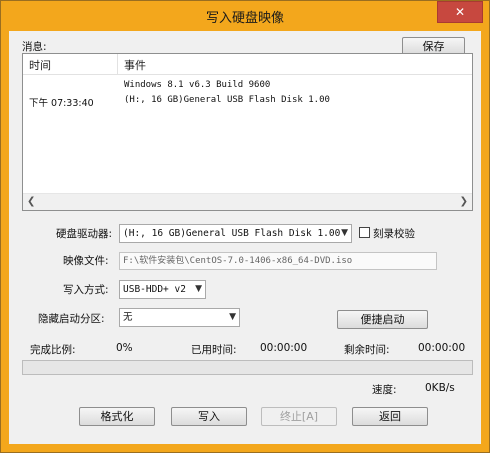 This screenshot has height=453, width=490. I want to click on completion-value: 0%, so click(124, 348).